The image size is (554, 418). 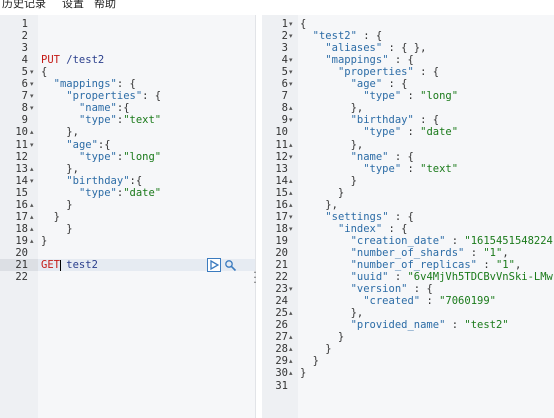 I want to click on code-token-str: "1", so click(x=493, y=252).